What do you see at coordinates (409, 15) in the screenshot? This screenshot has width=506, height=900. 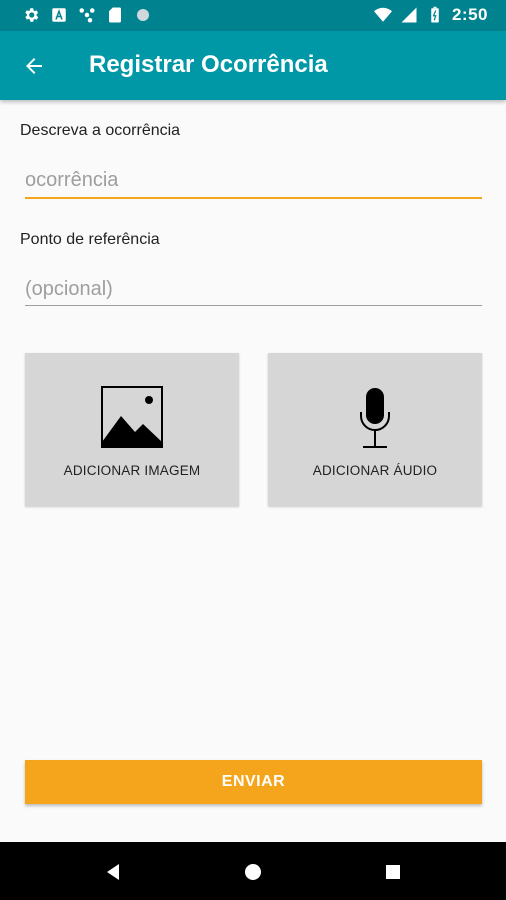 I see `signal-icon` at bounding box center [409, 15].